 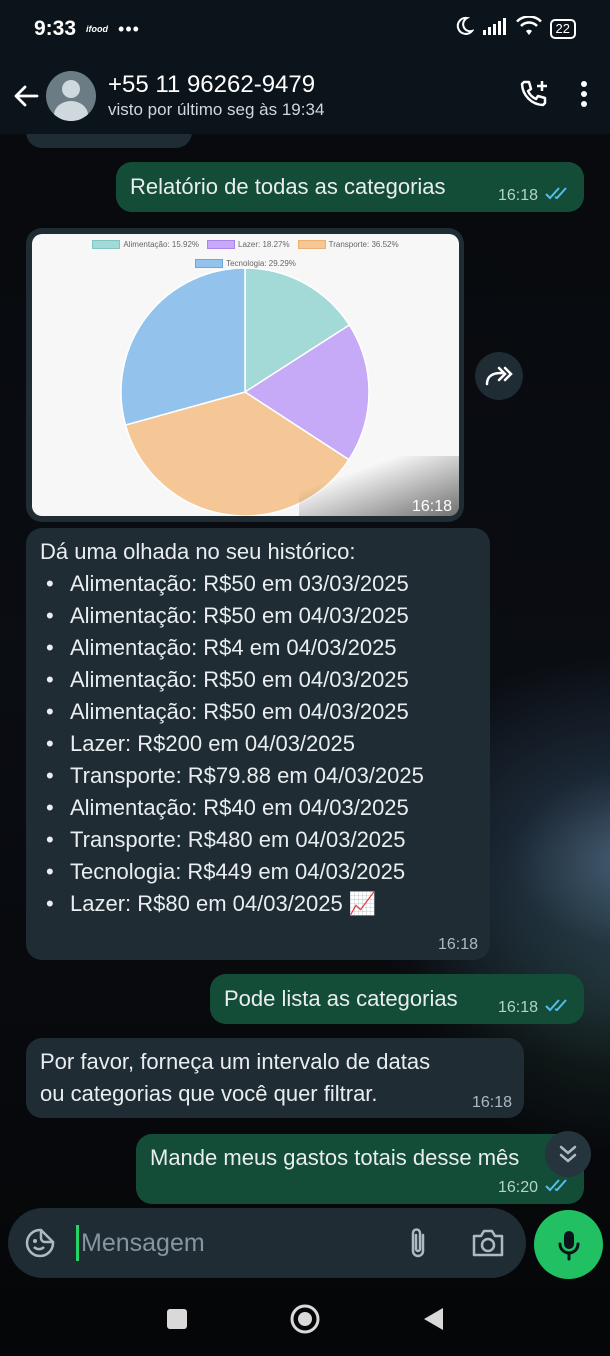 What do you see at coordinates (40, 1243) in the screenshot?
I see `sticker-icon` at bounding box center [40, 1243].